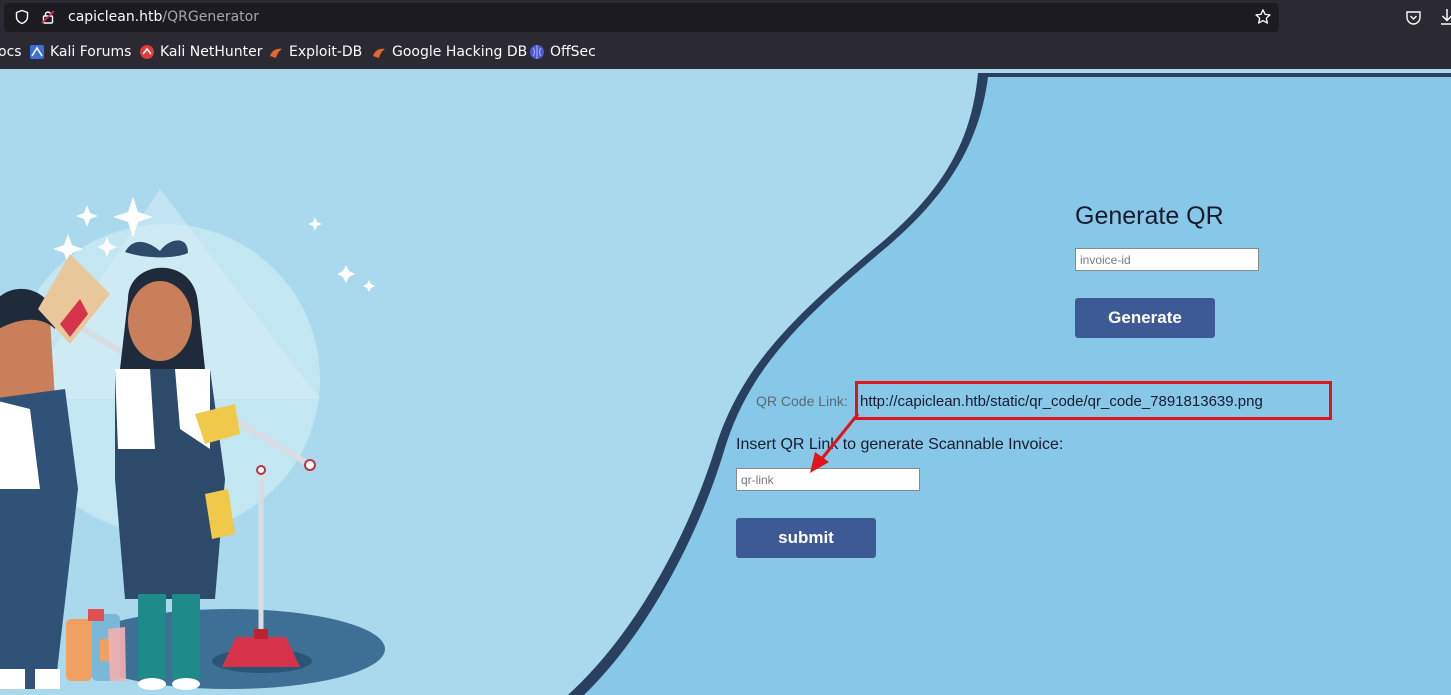 The width and height of the screenshot is (1451, 695). Describe the element at coordinates (115, 17) in the screenshot. I see `url-host: capiclean.htb` at that location.